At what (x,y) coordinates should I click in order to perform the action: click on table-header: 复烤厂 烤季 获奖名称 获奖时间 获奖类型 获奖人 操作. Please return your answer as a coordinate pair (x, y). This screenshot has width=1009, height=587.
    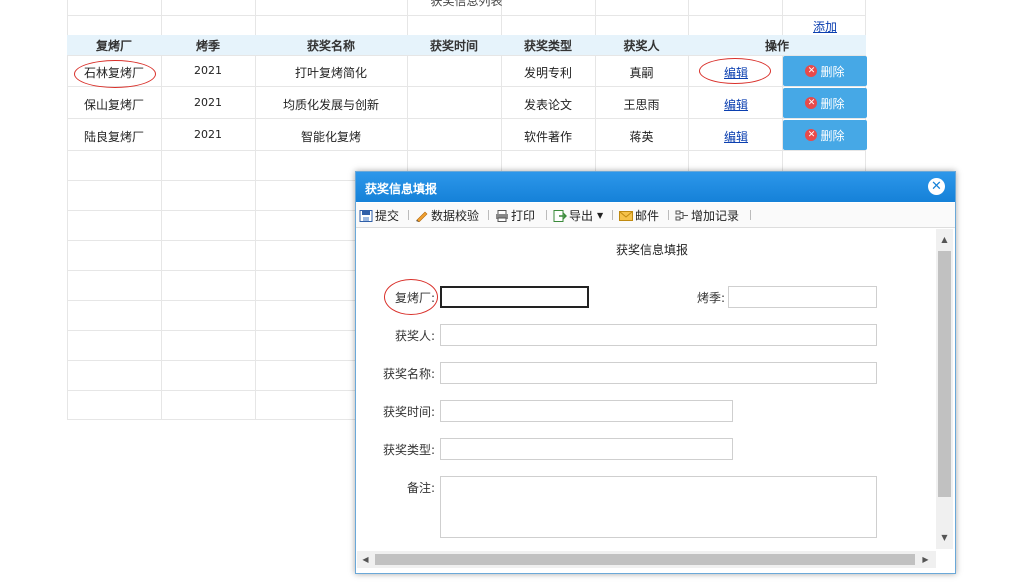
    Looking at the image, I should click on (466, 45).